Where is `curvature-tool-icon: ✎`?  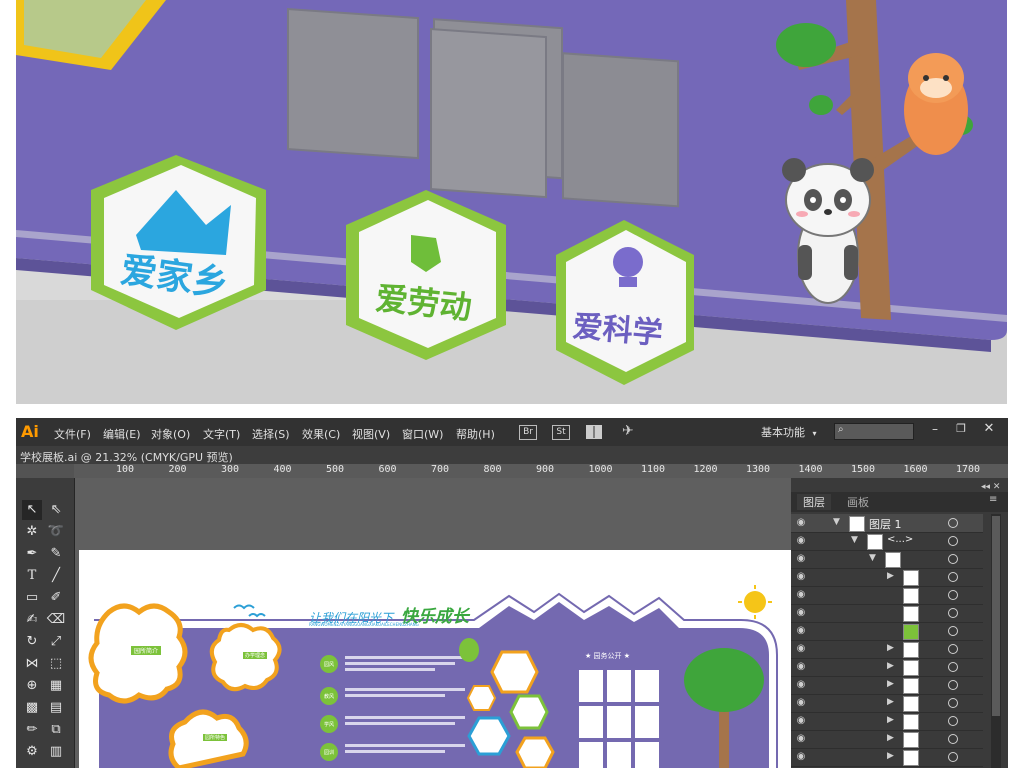
curvature-tool-icon: ✎ is located at coordinates (56, 554).